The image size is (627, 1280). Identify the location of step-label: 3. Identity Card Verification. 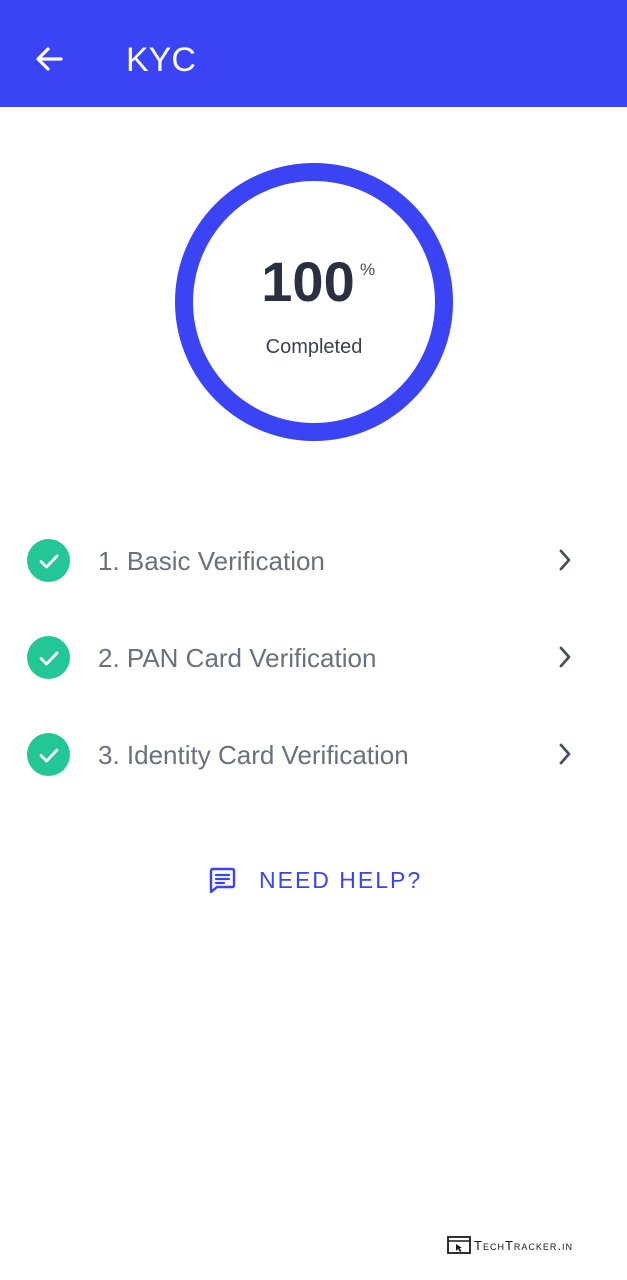
(253, 755).